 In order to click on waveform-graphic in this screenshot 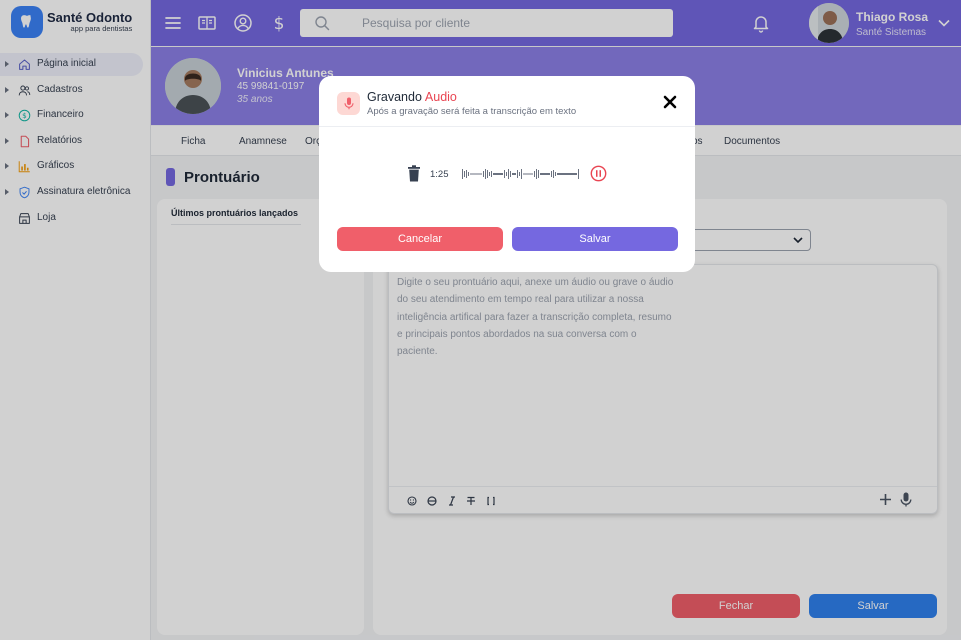, I will do `click(520, 174)`.